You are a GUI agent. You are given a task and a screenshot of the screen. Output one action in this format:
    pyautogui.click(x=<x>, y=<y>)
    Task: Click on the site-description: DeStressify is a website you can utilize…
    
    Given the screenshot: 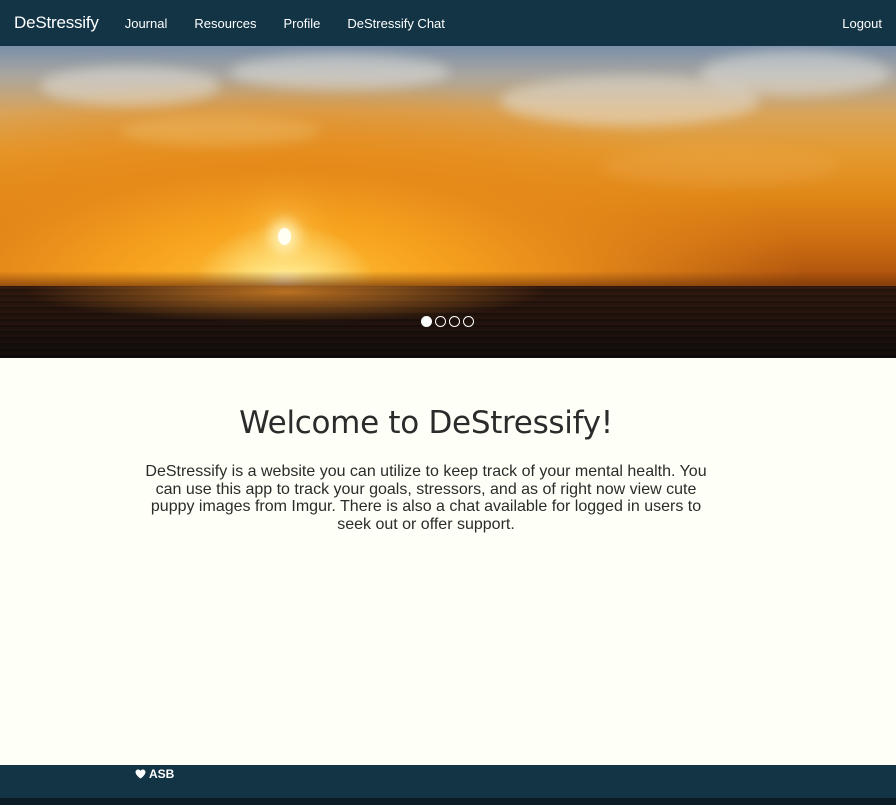 What is the action you would take?
    pyautogui.click(x=426, y=498)
    